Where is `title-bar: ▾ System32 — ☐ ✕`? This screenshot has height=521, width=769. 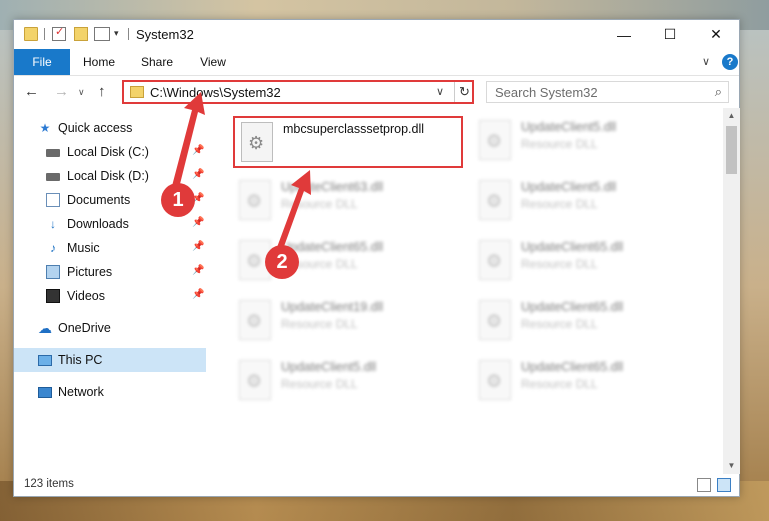
title-bar: ▾ System32 — ☐ ✕ is located at coordinates (376, 34).